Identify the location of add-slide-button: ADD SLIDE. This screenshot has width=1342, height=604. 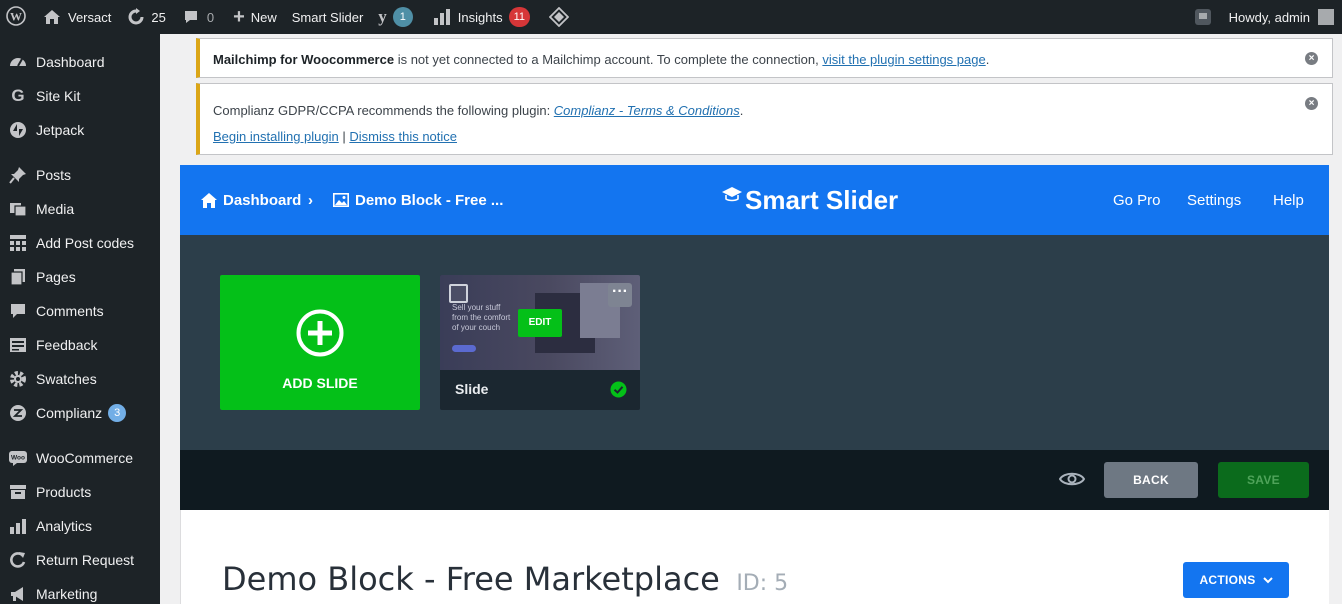
(320, 342).